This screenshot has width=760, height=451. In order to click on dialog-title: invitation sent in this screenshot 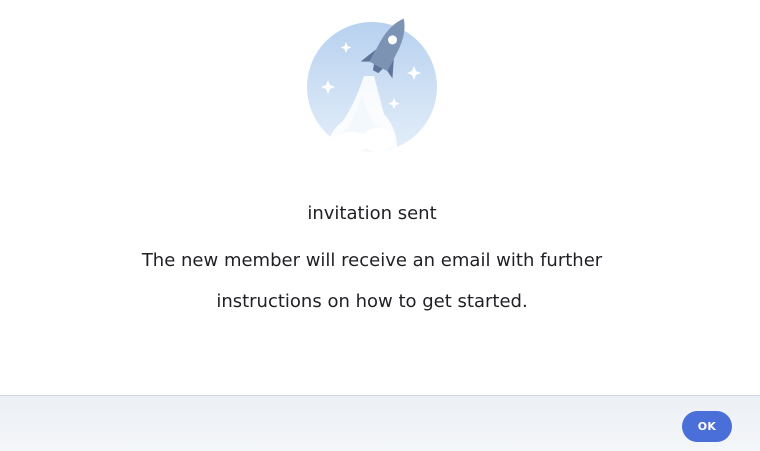, I will do `click(372, 213)`.